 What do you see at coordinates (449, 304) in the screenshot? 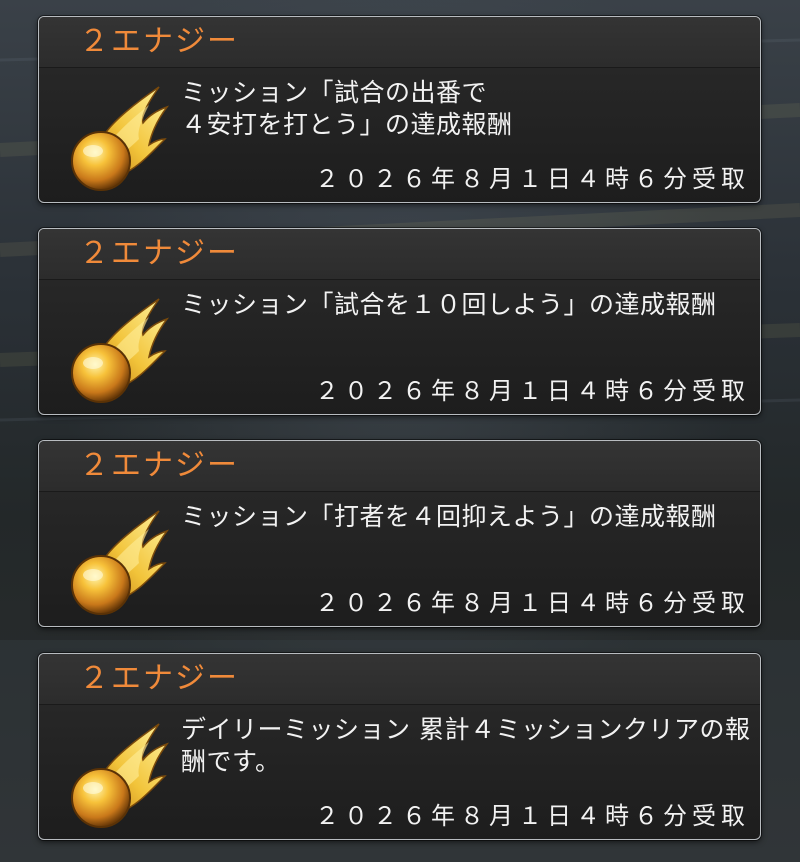
I see `reward-description: ミッション「試合を１０回しよう」の達成報酬` at bounding box center [449, 304].